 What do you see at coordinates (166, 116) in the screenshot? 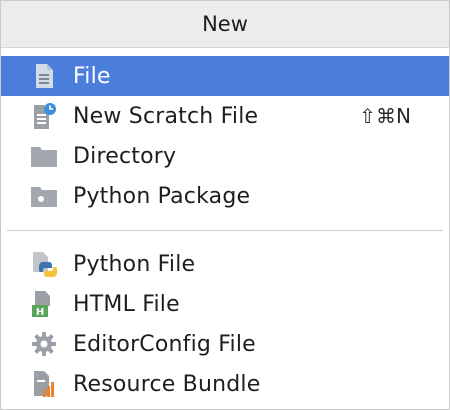
I see `menu-item-label: New Scratch File` at bounding box center [166, 116].